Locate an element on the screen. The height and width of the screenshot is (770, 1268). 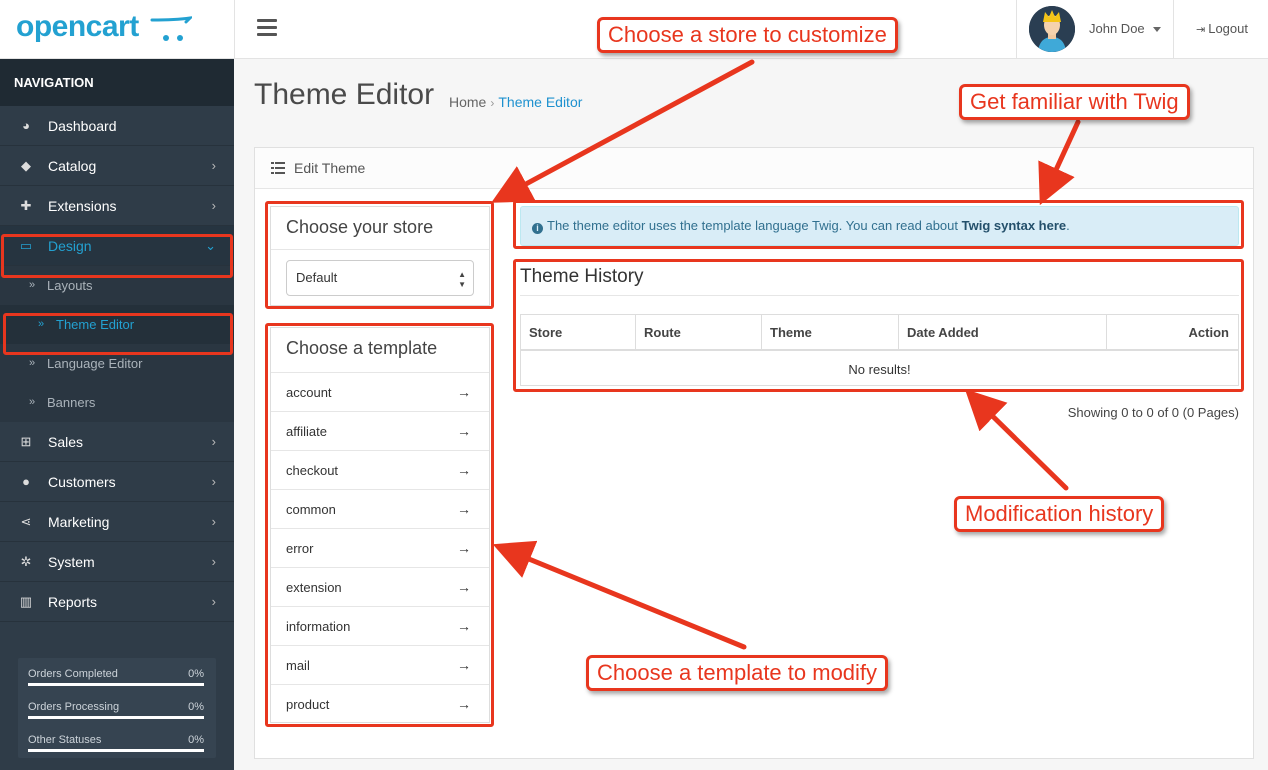
nav-heading: NAVIGATION is located at coordinates (117, 82).